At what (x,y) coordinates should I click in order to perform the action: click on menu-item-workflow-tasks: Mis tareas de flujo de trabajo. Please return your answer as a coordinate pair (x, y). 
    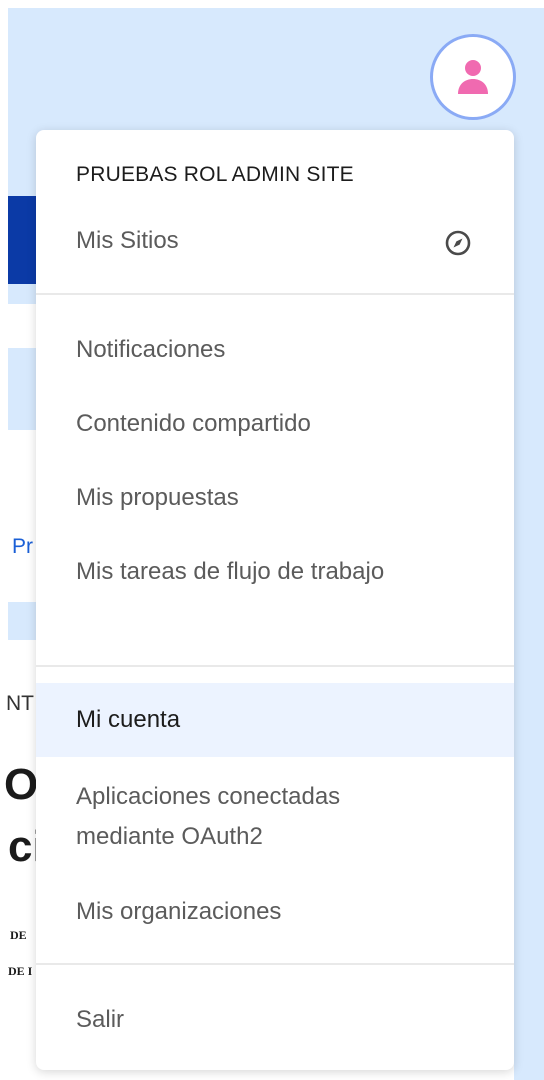
    Looking at the image, I should click on (226, 572).